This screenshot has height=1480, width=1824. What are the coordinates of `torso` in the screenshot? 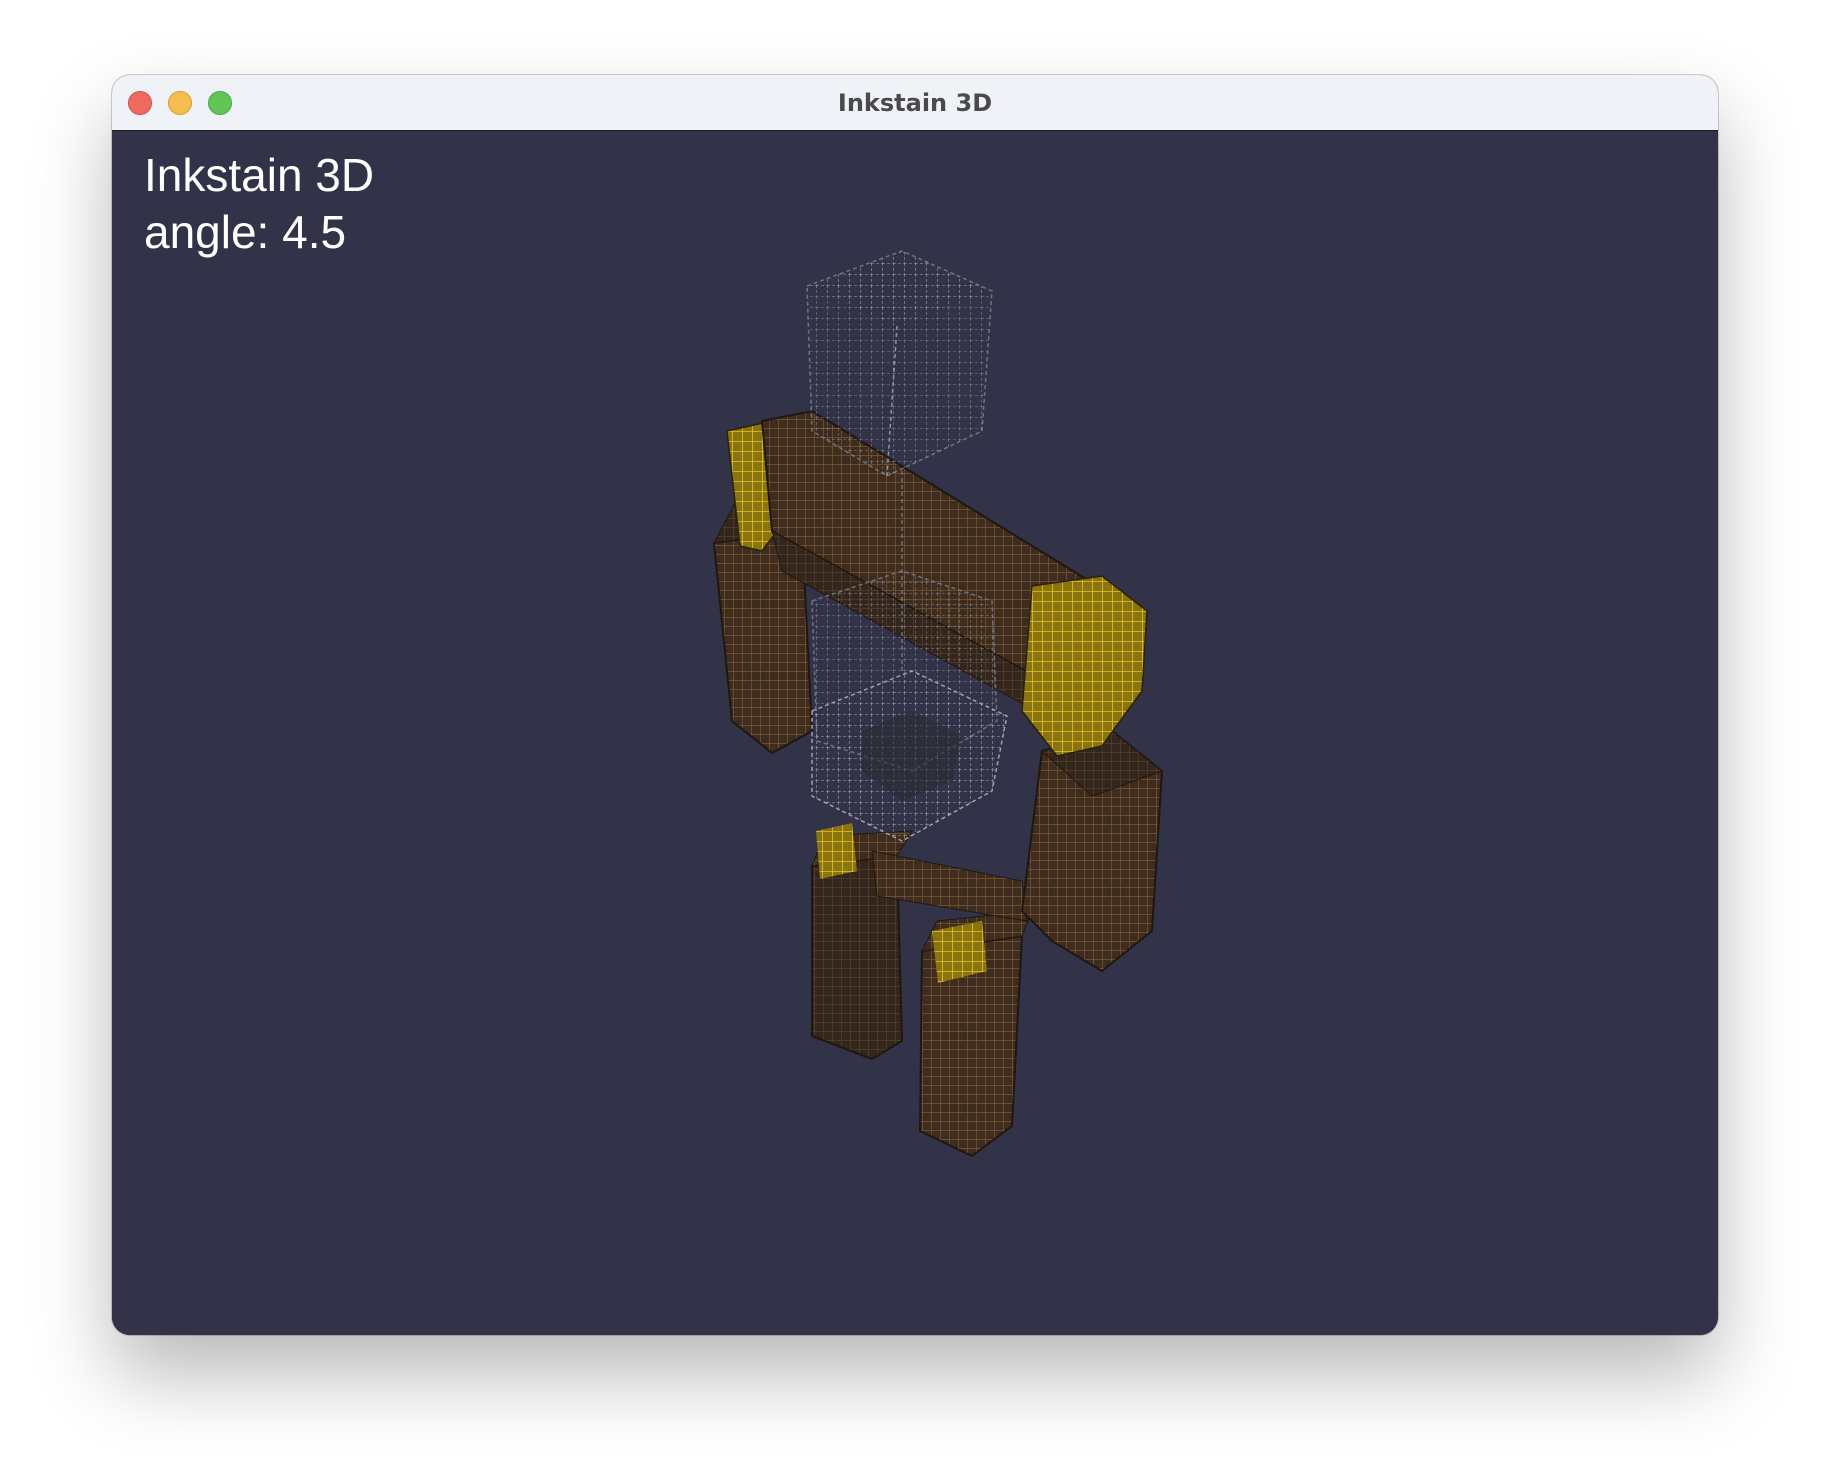 It's located at (909, 706).